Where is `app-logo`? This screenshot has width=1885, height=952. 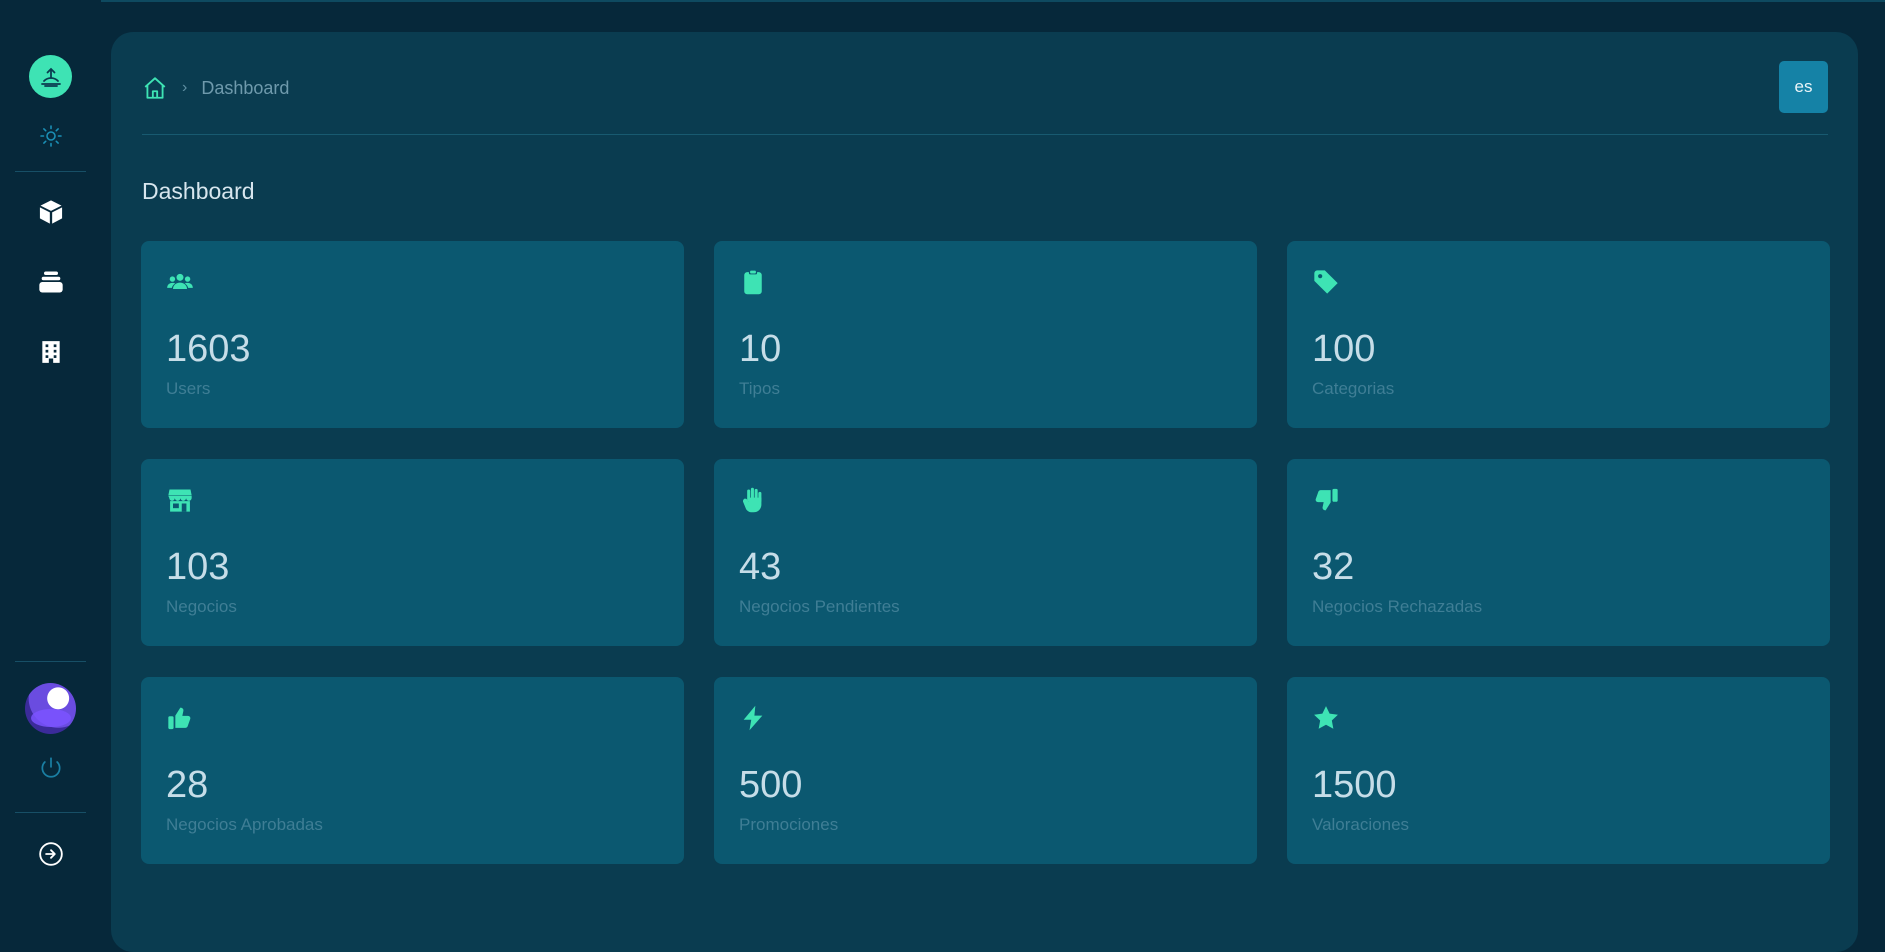 app-logo is located at coordinates (50, 76).